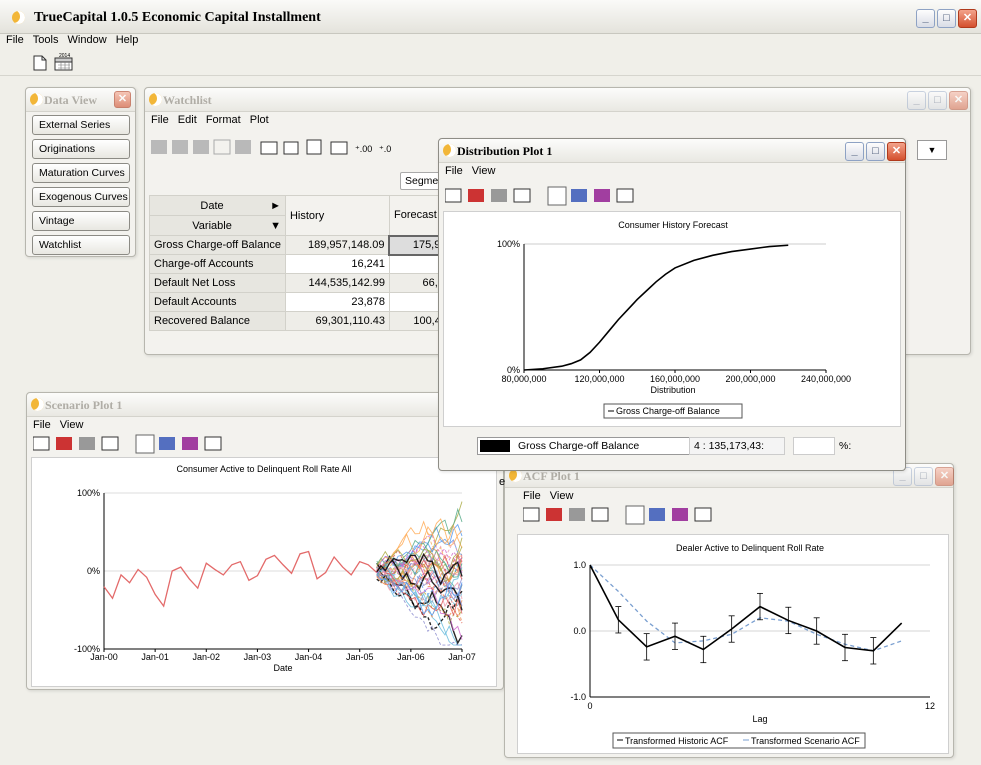 The image size is (981, 765). Describe the element at coordinates (805, 741) in the screenshot. I see `legend-label: Transformed Scenario ACF` at that location.